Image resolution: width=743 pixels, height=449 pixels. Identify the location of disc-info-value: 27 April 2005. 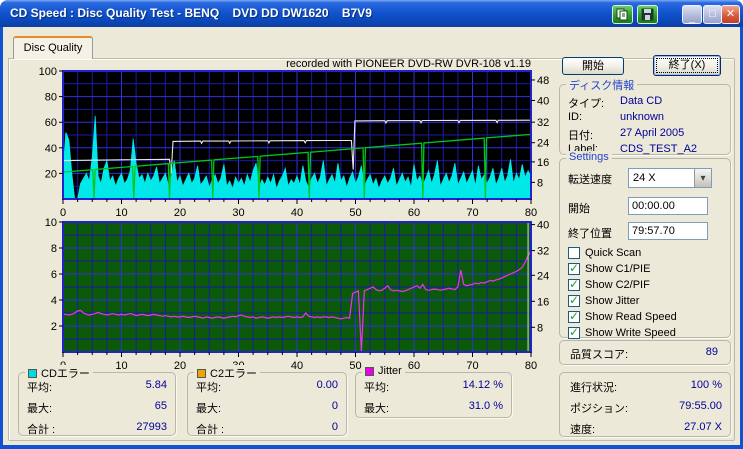
(652, 133).